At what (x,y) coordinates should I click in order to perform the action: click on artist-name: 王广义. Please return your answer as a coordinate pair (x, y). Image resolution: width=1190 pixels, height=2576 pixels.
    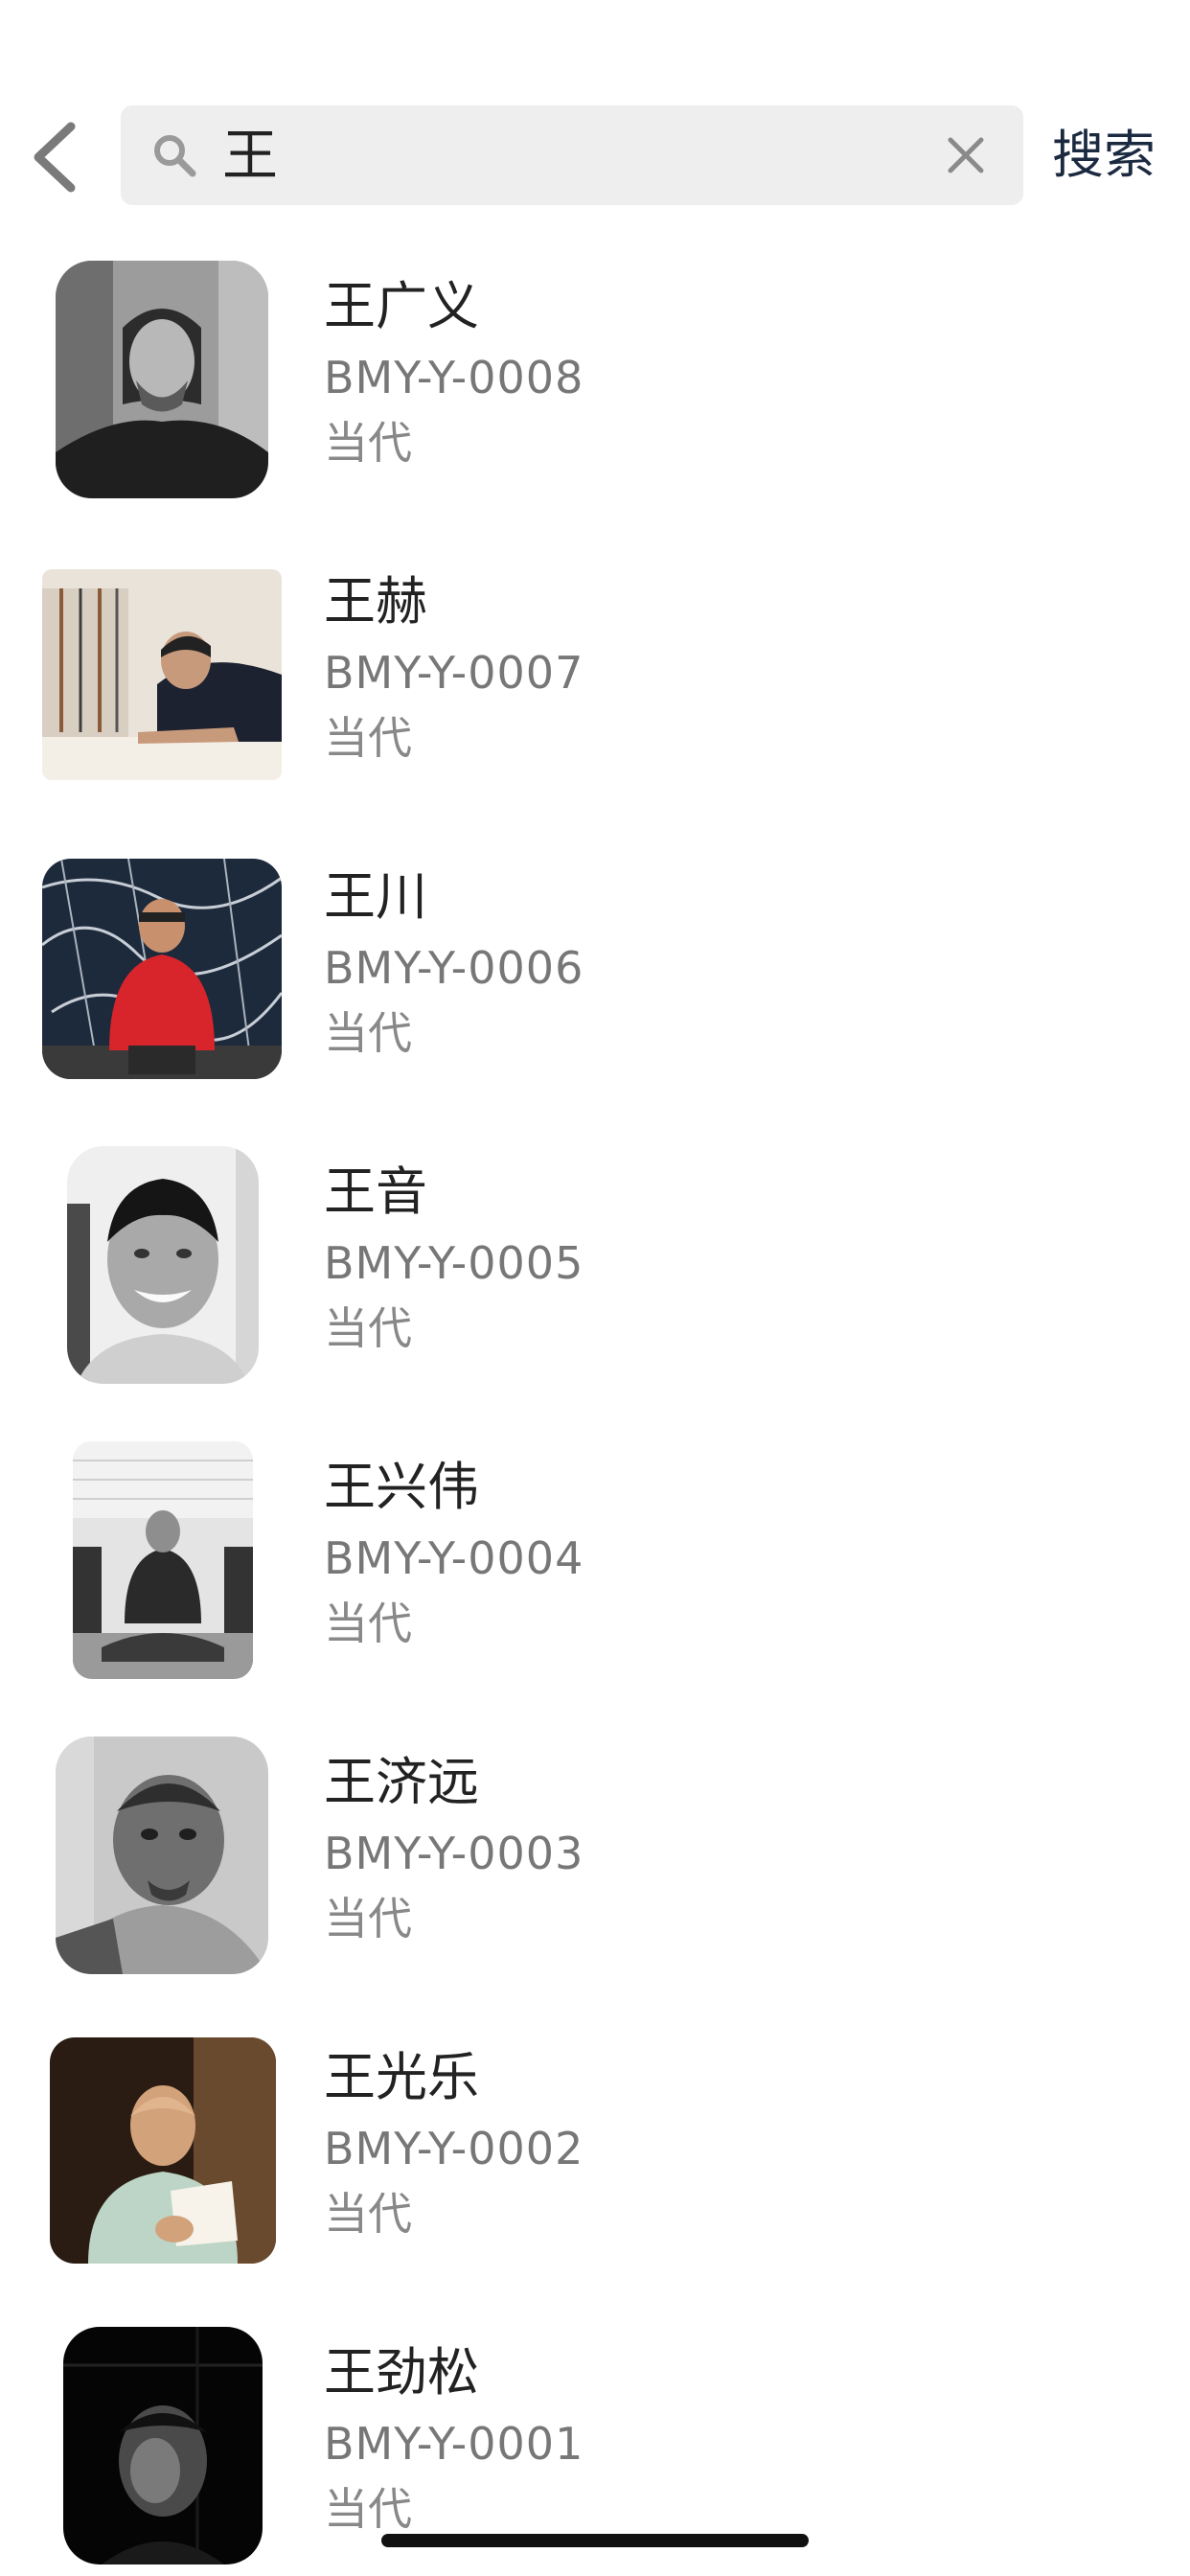
    Looking at the image, I should click on (402, 306).